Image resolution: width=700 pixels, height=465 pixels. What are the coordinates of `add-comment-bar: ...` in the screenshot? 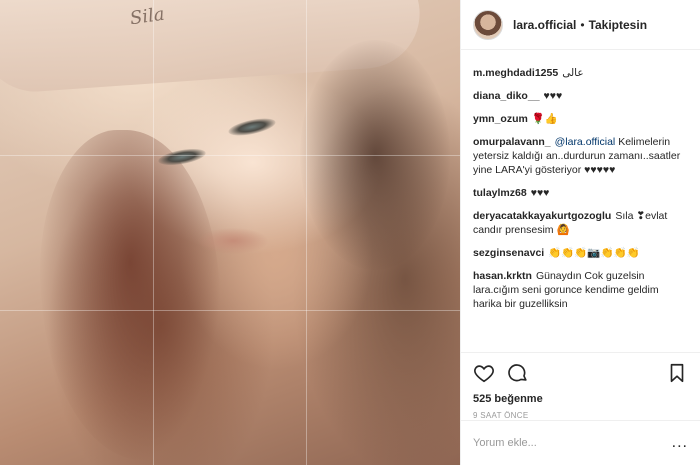 It's located at (580, 442).